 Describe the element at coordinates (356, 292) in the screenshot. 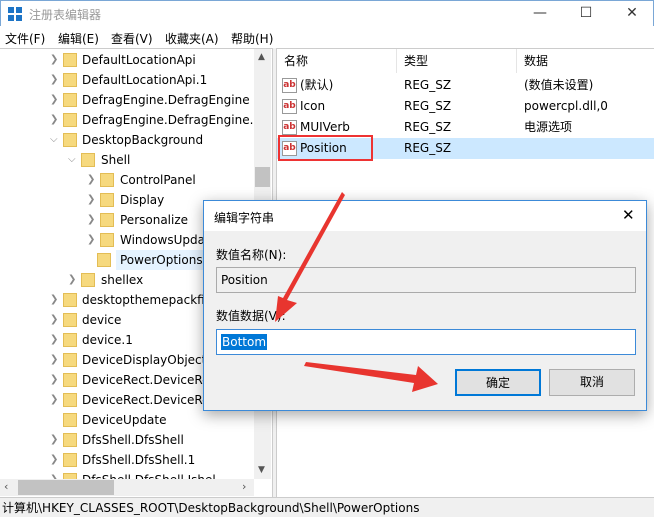

I see `annotation-arrows` at that location.